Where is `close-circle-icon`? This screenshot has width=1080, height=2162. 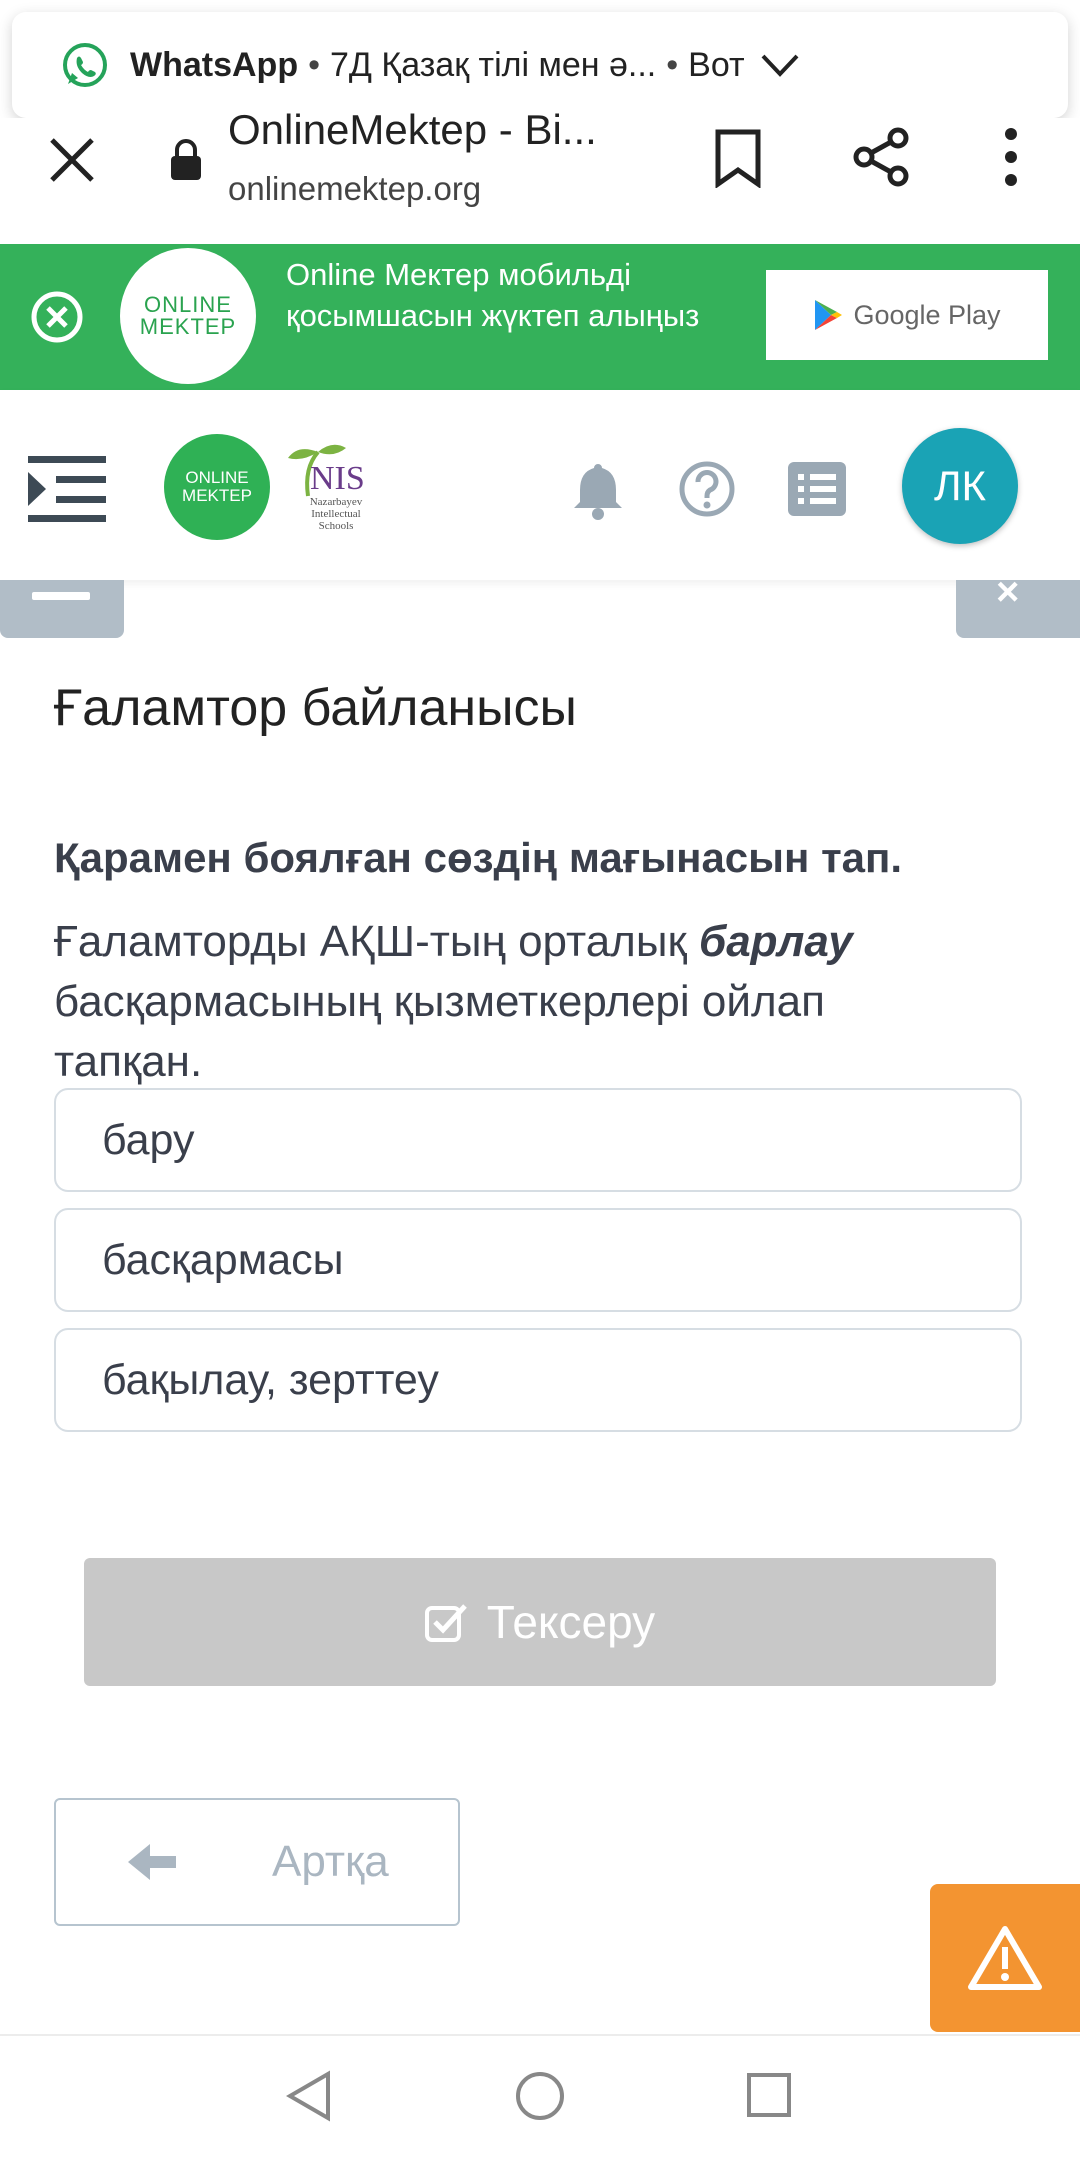
close-circle-icon is located at coordinates (57, 317).